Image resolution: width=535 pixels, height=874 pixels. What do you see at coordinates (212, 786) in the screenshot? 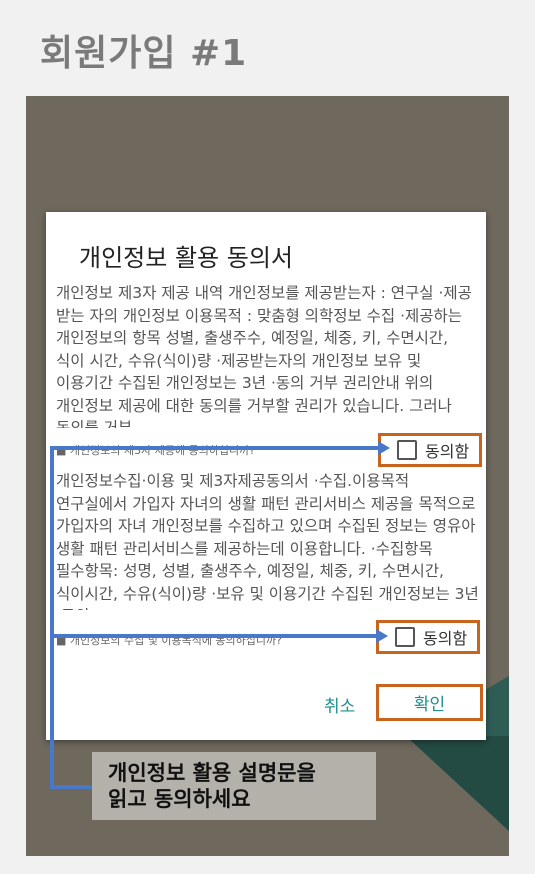
I see `callout-text: 개인정보 활용 설명문을 읽고 동의하세요` at bounding box center [212, 786].